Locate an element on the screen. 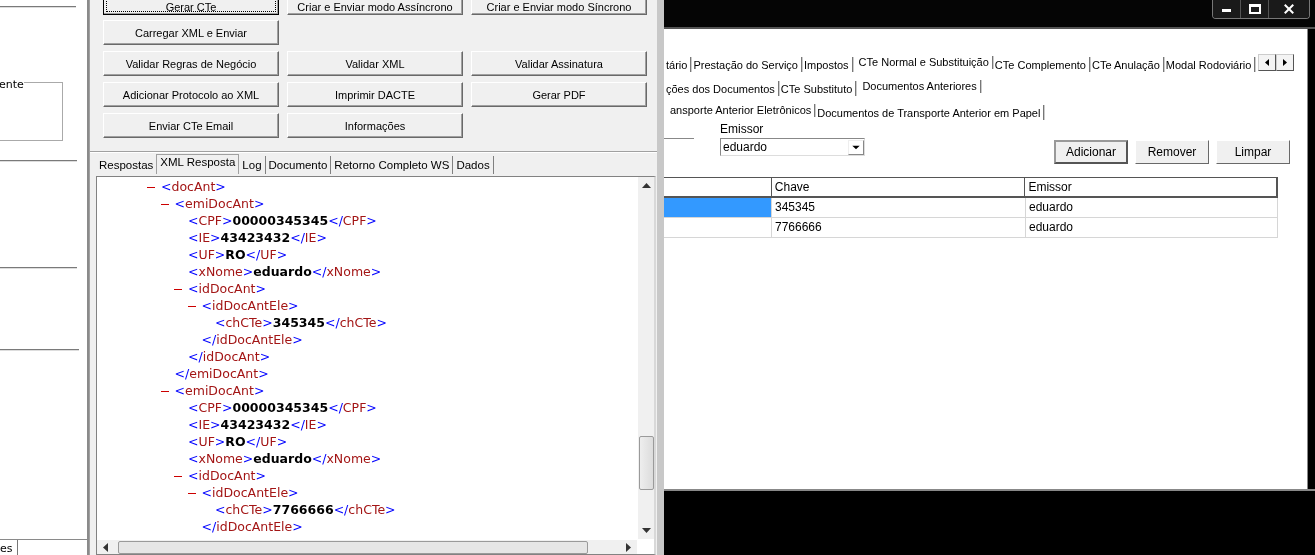 The height and width of the screenshot is (555, 1315). button: Criar e Enviar modo Assíncrono is located at coordinates (375, 7).